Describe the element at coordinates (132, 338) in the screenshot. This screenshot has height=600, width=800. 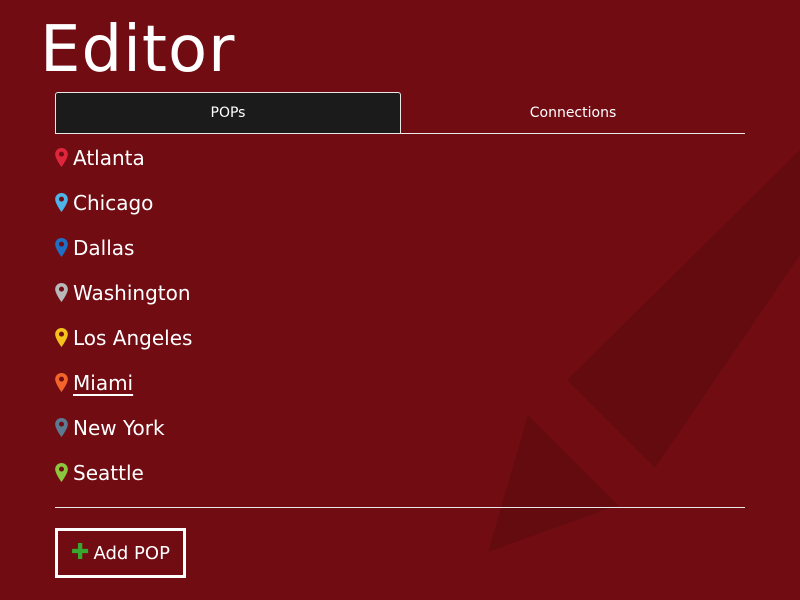
I see `pop-name: Los Angeles` at that location.